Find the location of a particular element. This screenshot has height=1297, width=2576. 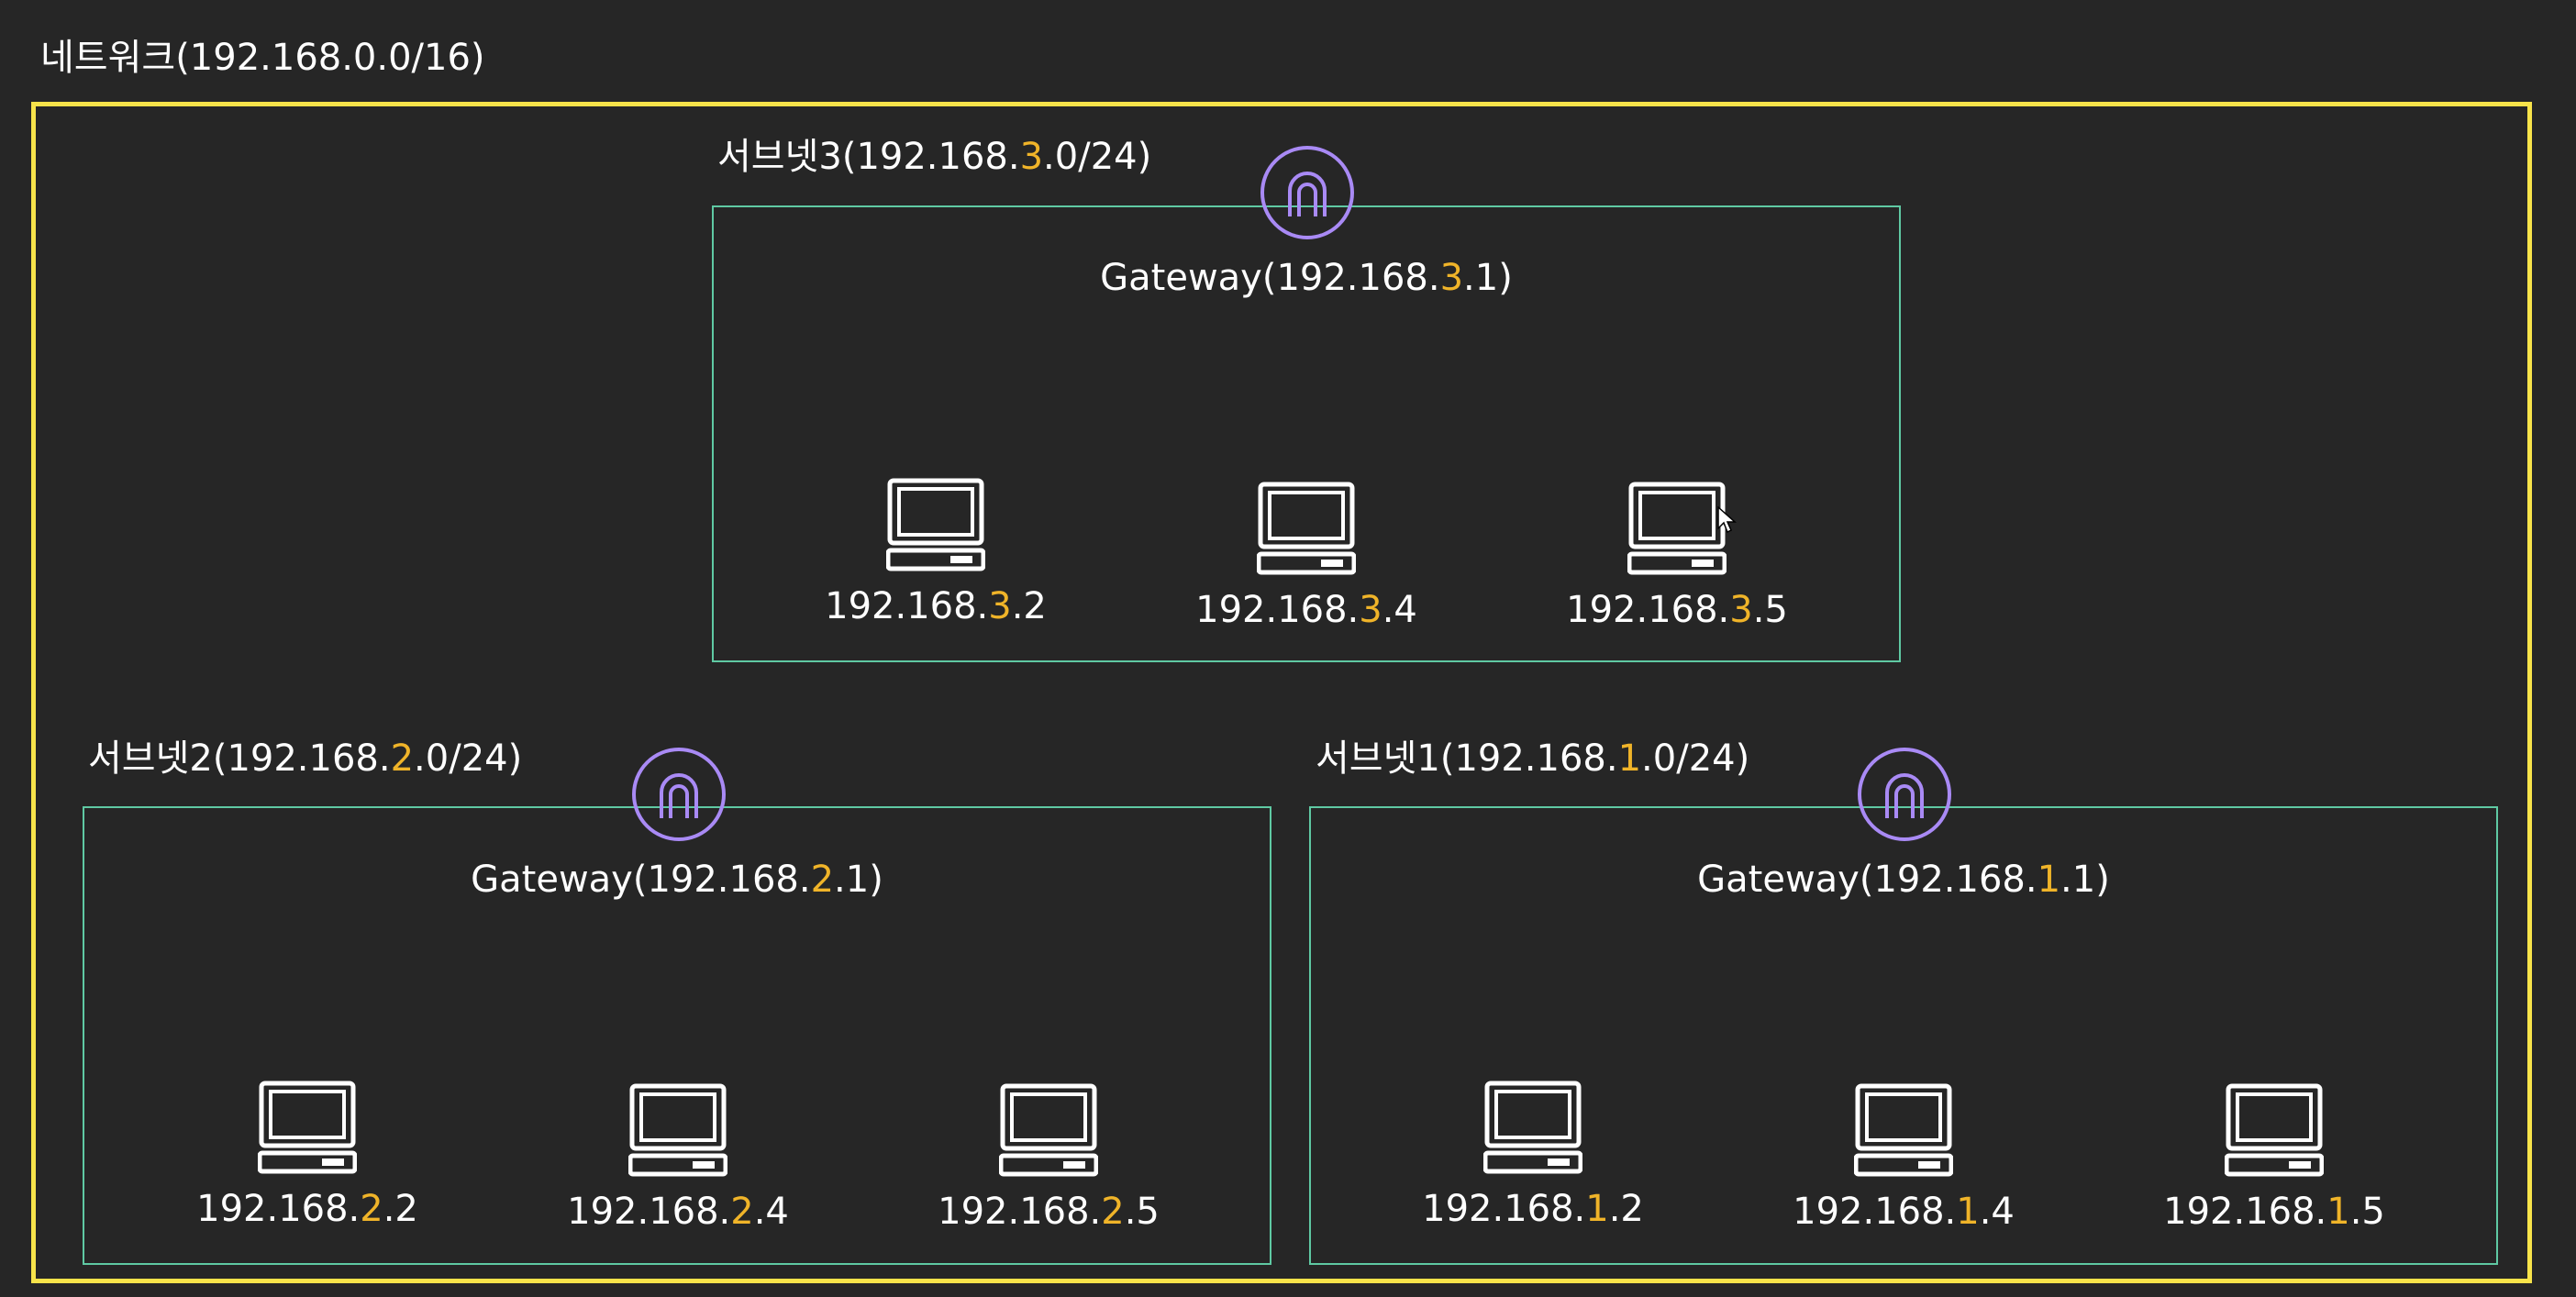

host-ip: 192.168.3.4 is located at coordinates (1306, 610).